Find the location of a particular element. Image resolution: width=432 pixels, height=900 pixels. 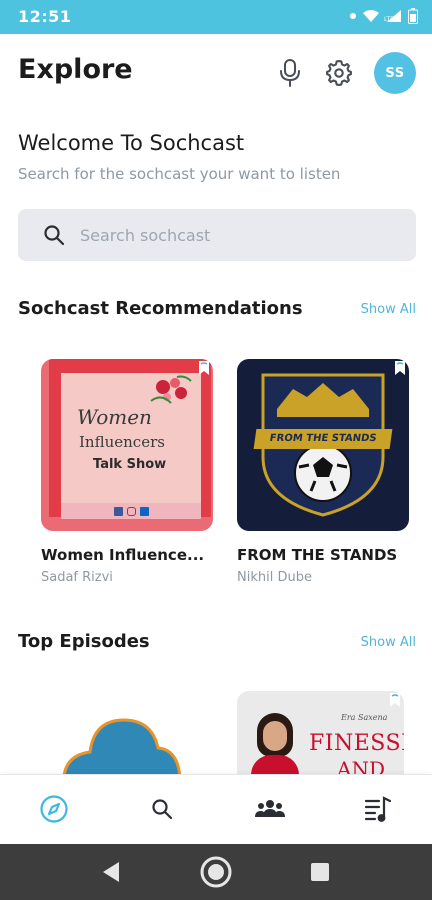

instagram-icon is located at coordinates (131, 511).